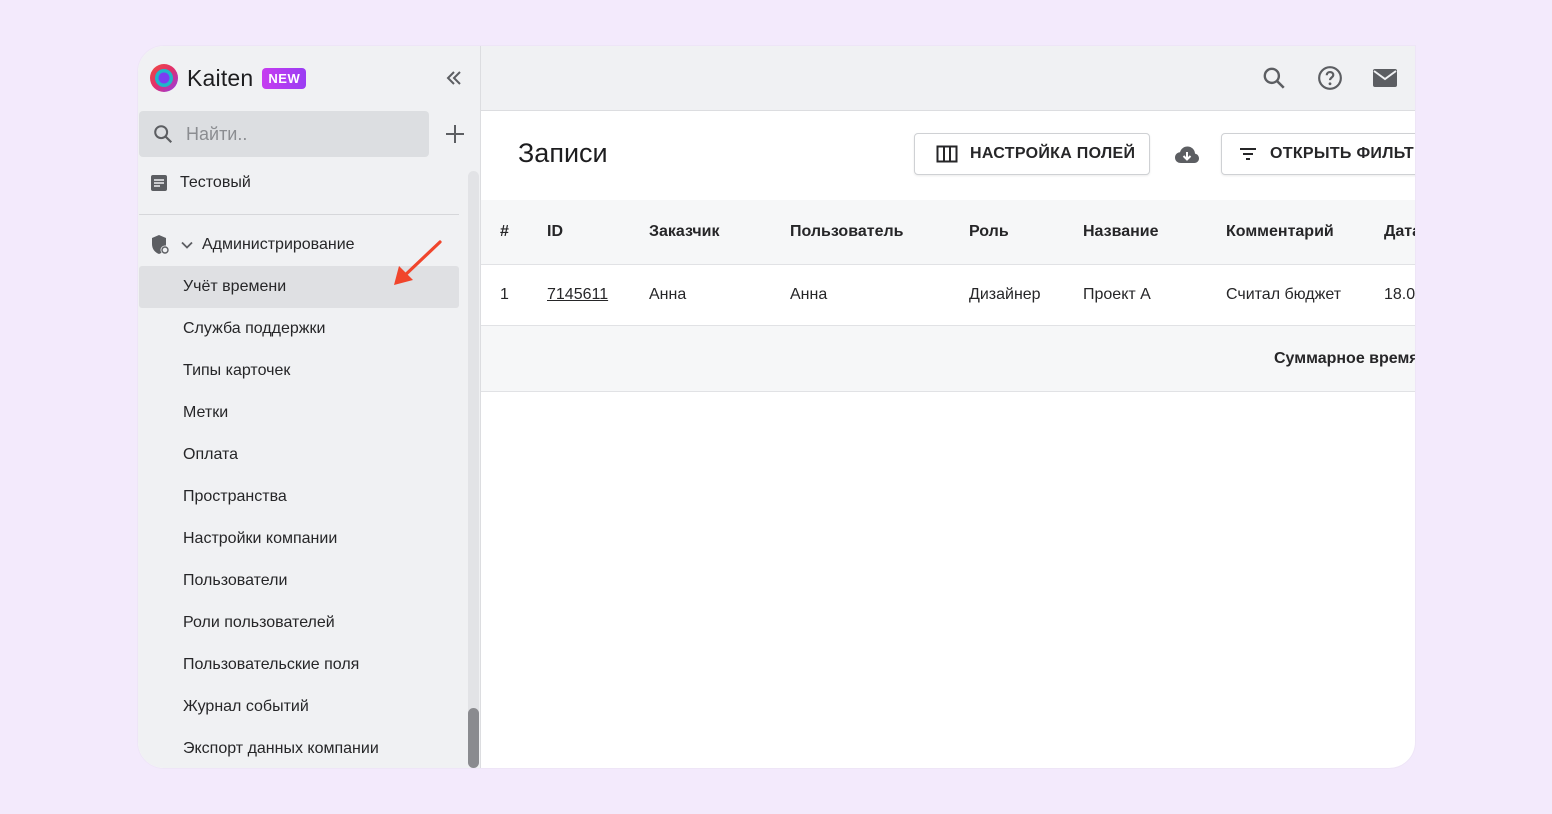  What do you see at coordinates (161, 245) in the screenshot?
I see `admin-shield-icon` at bounding box center [161, 245].